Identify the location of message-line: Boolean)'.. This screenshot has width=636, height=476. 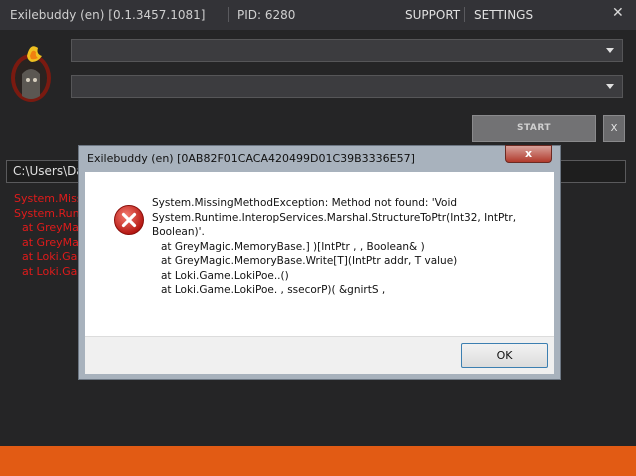
(178, 232).